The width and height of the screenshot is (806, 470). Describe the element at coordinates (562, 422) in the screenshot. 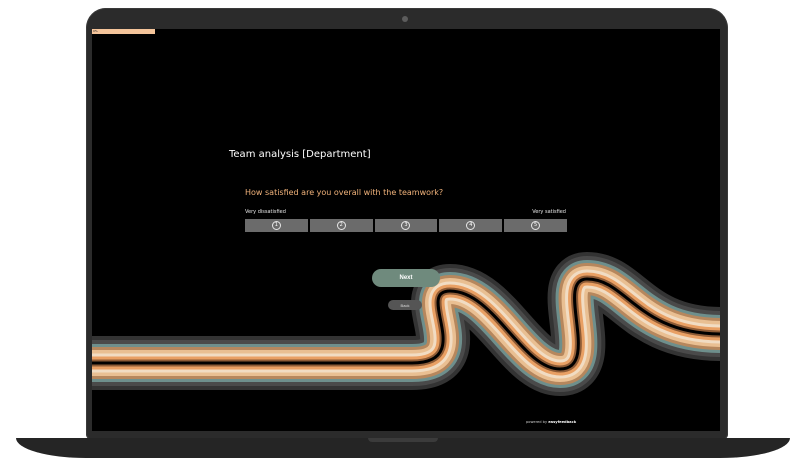

I see `brand-name: easyfeedback` at that location.